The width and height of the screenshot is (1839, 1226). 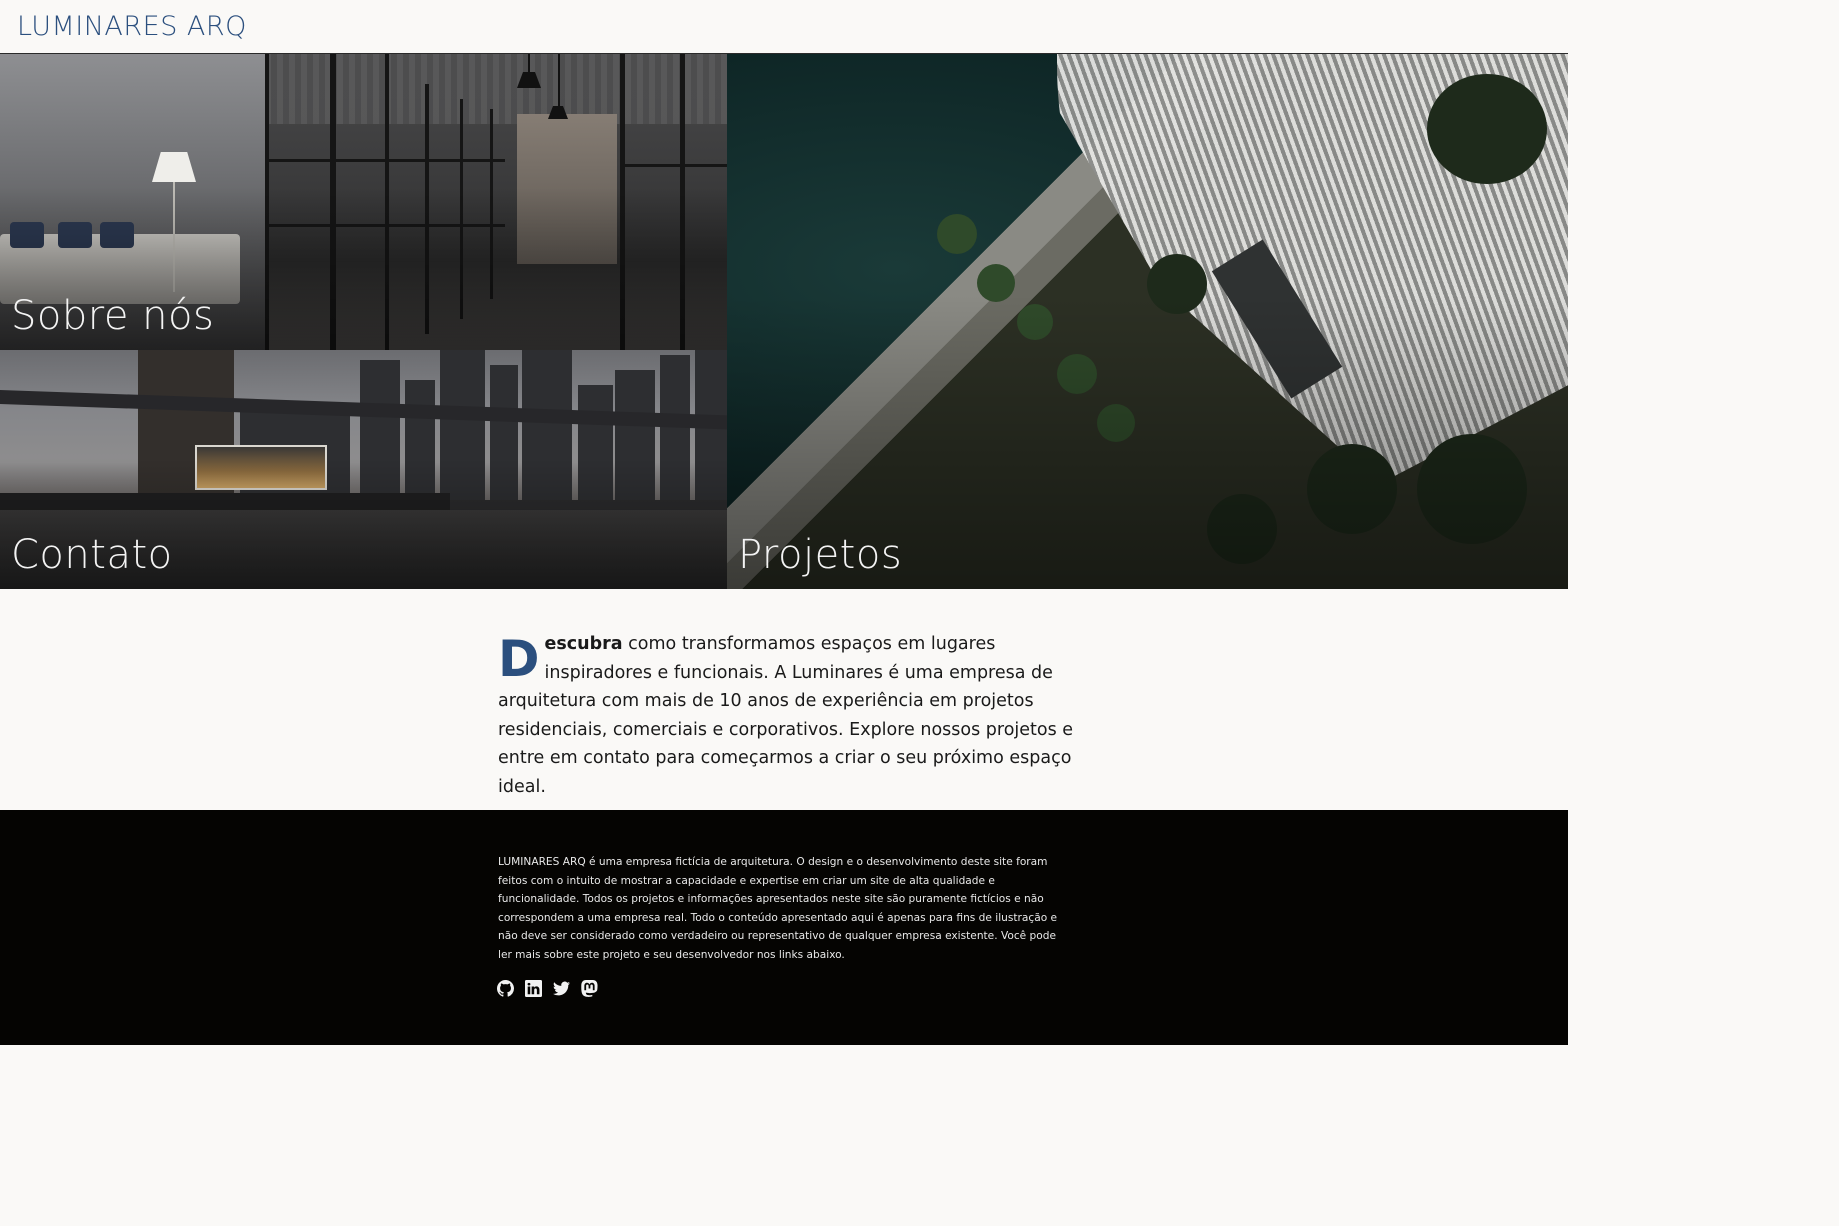 What do you see at coordinates (132, 26) in the screenshot?
I see `brand-logo-link: LUMINARES ARQ` at bounding box center [132, 26].